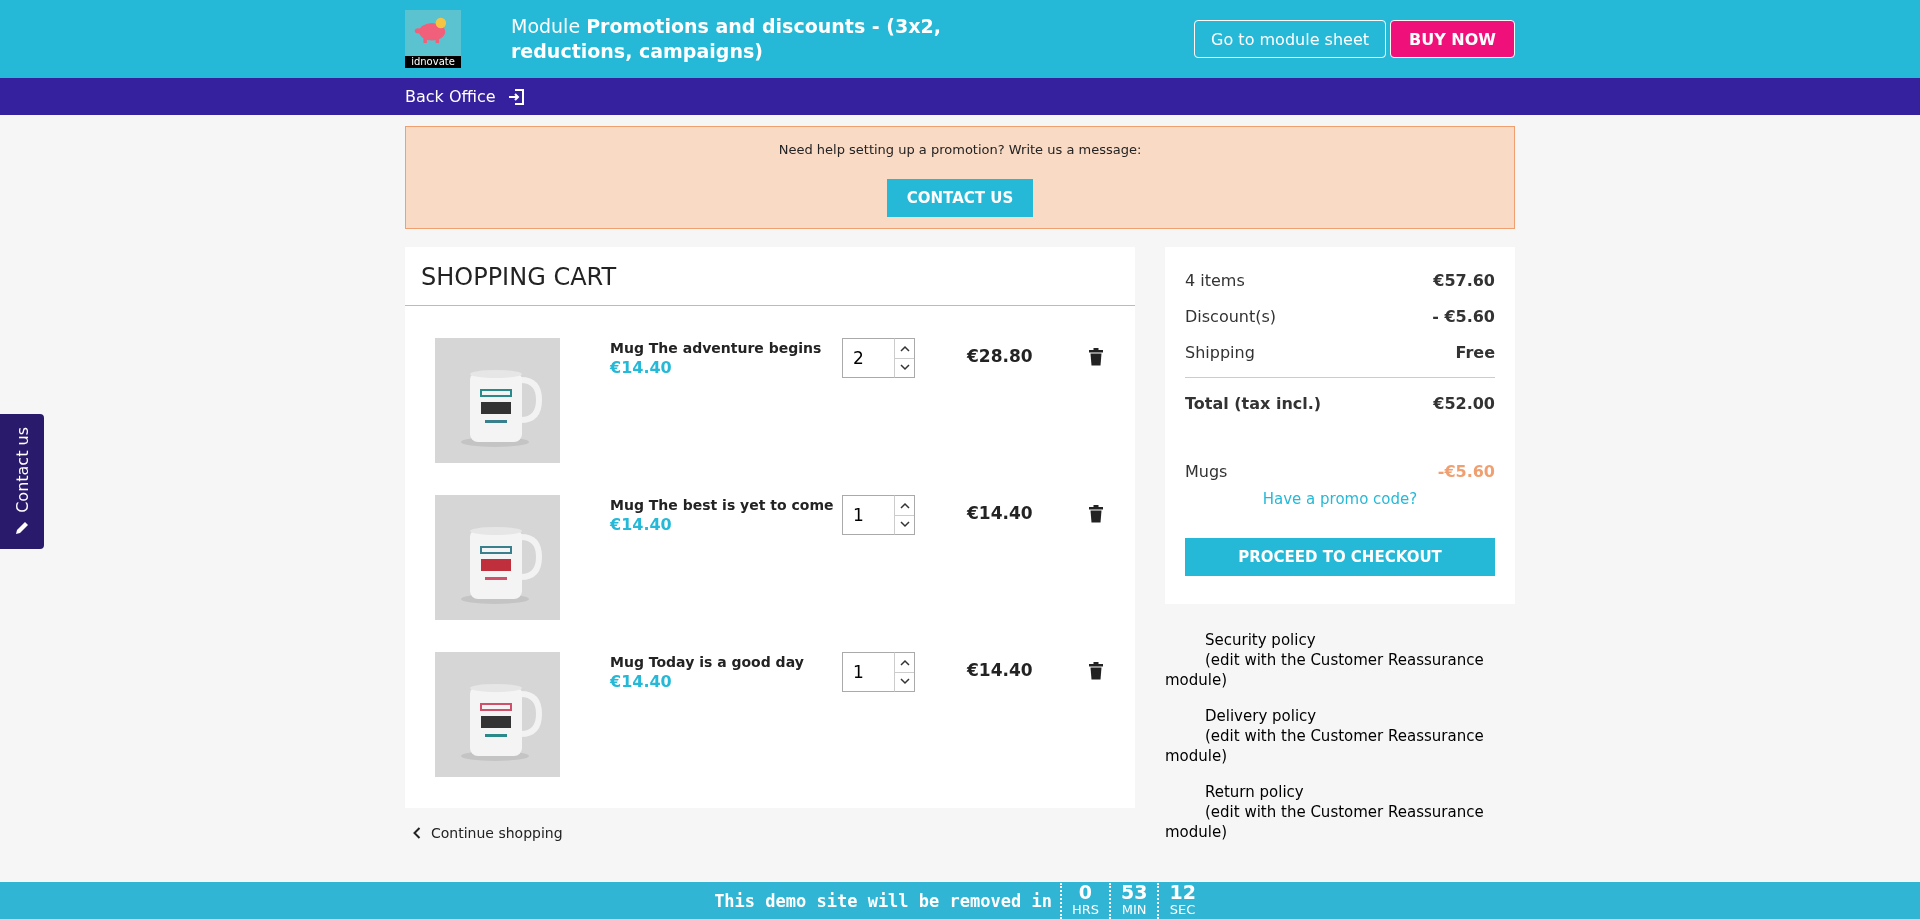  I want to click on countdown-value: 12, so click(1182, 891).